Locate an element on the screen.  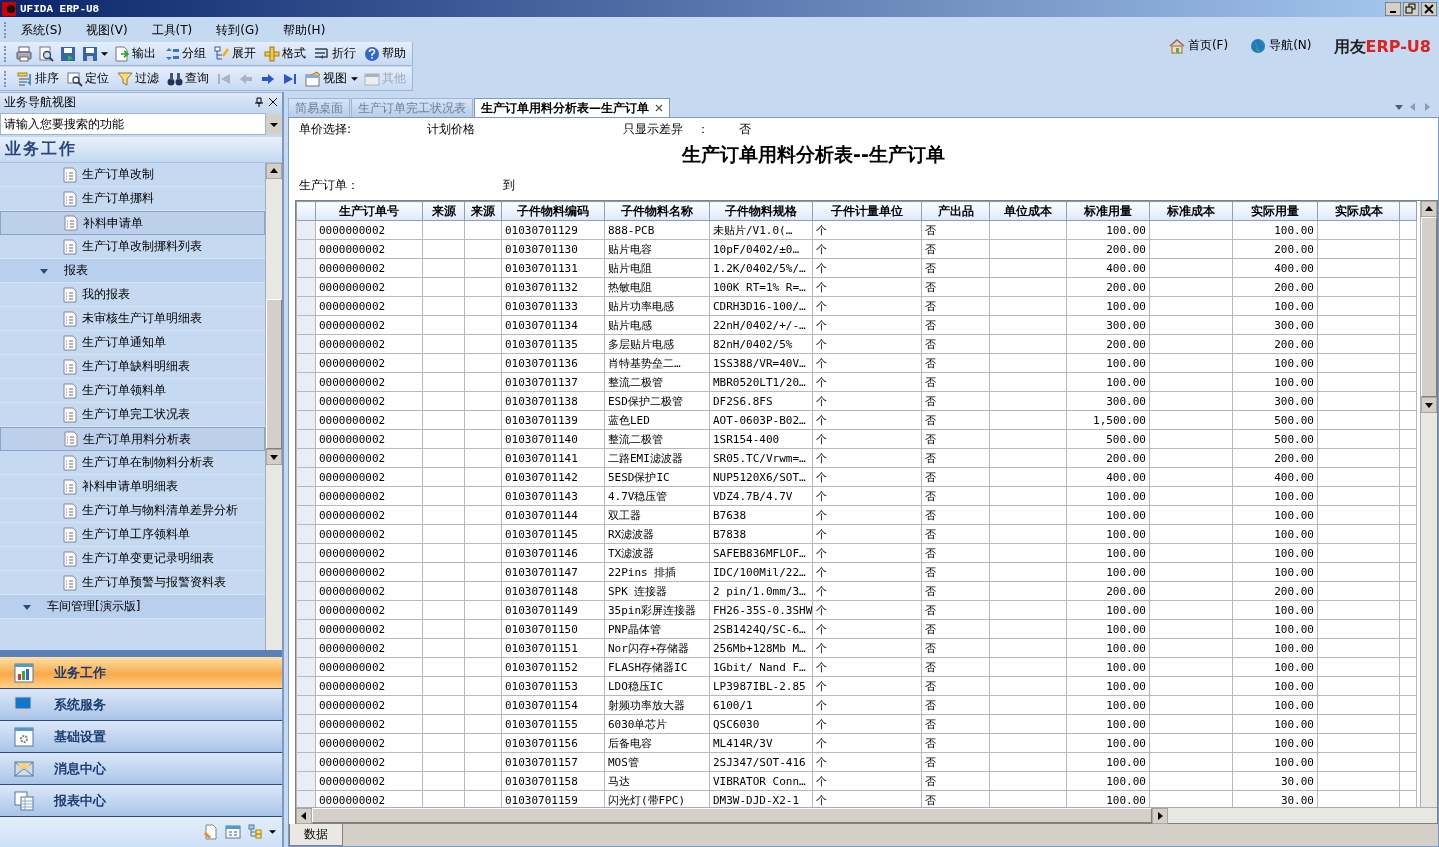
dropdown-button is located at coordinates (274, 124).